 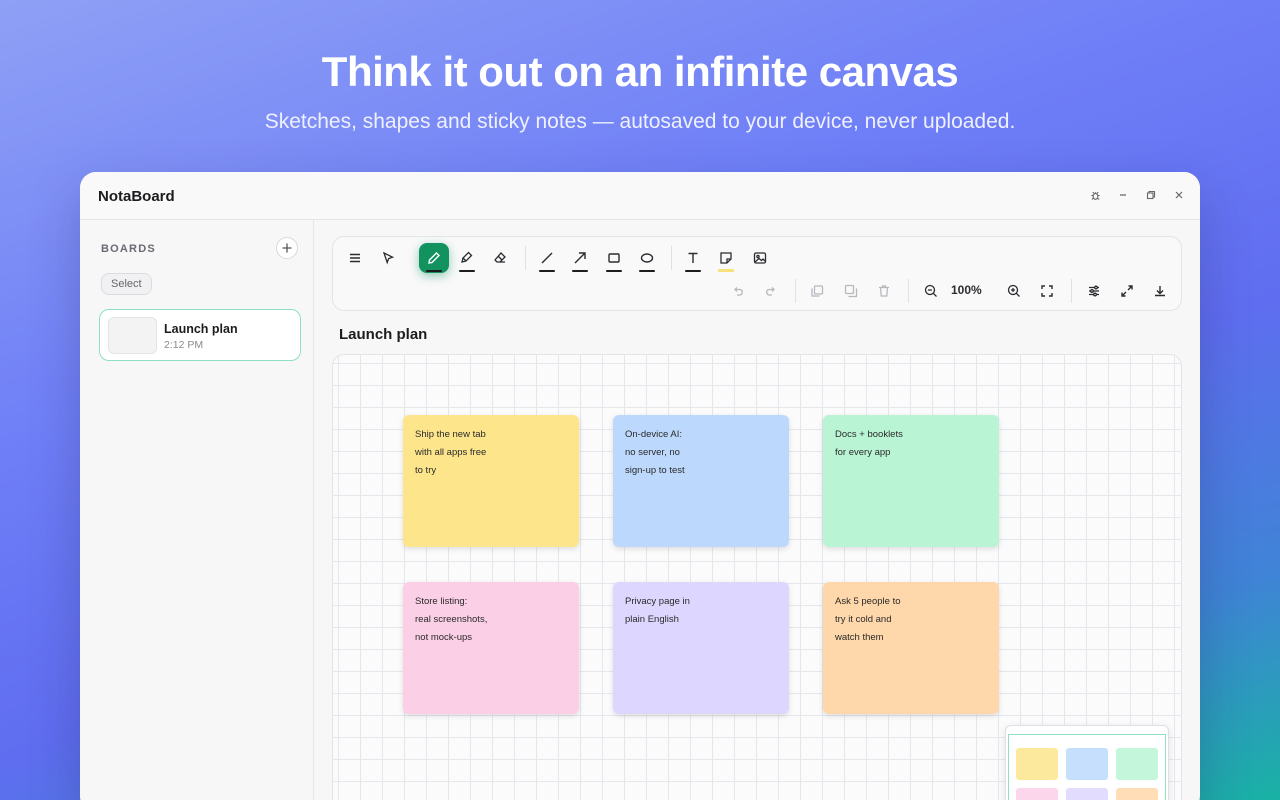 I want to click on note-line: Docs + booklets, so click(x=869, y=434).